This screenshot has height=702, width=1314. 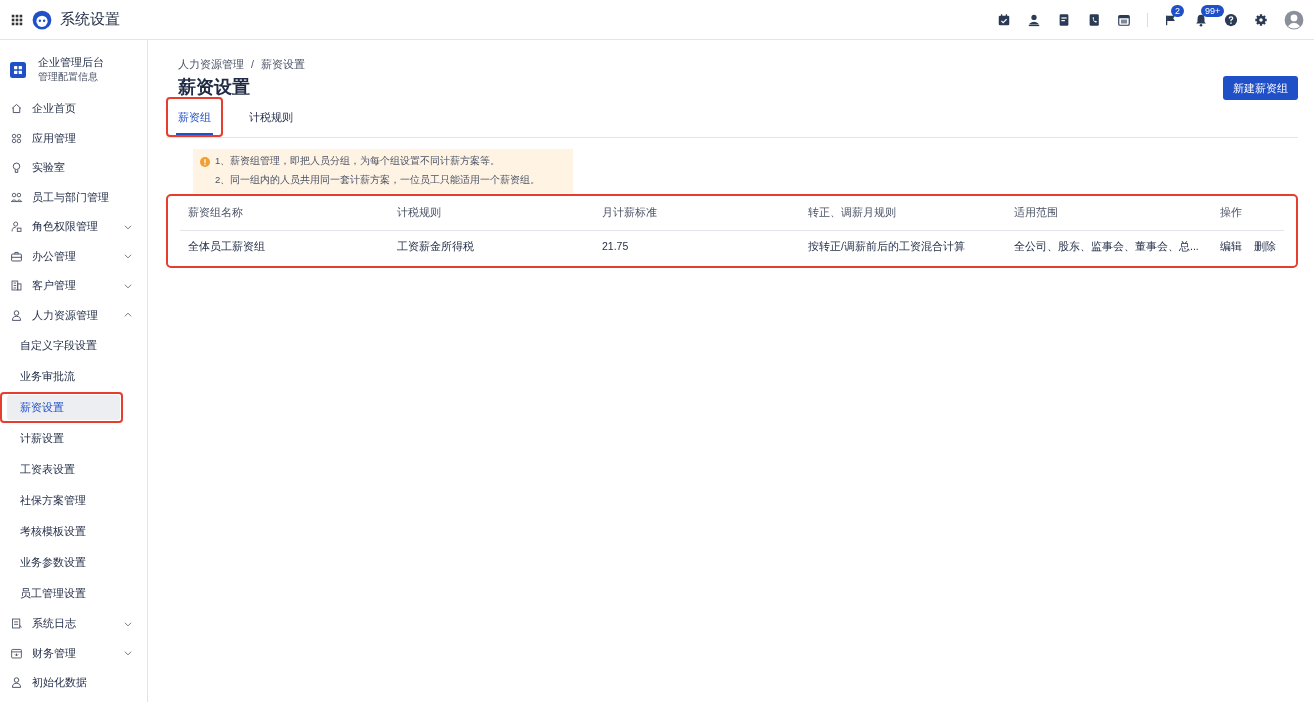 What do you see at coordinates (358, 161) in the screenshot?
I see `notice-text: 1、薪资组管理，即把人员分组，为每个组设置不同计薪方案等。` at bounding box center [358, 161].